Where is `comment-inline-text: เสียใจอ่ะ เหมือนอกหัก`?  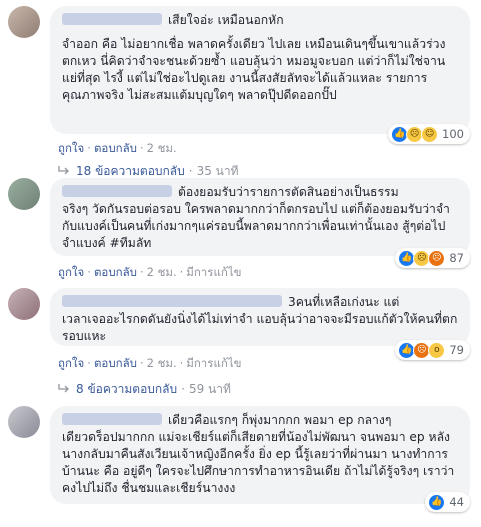 comment-inline-text: เสียใจอ่ะ เหมือนอกหัก is located at coordinates (226, 20).